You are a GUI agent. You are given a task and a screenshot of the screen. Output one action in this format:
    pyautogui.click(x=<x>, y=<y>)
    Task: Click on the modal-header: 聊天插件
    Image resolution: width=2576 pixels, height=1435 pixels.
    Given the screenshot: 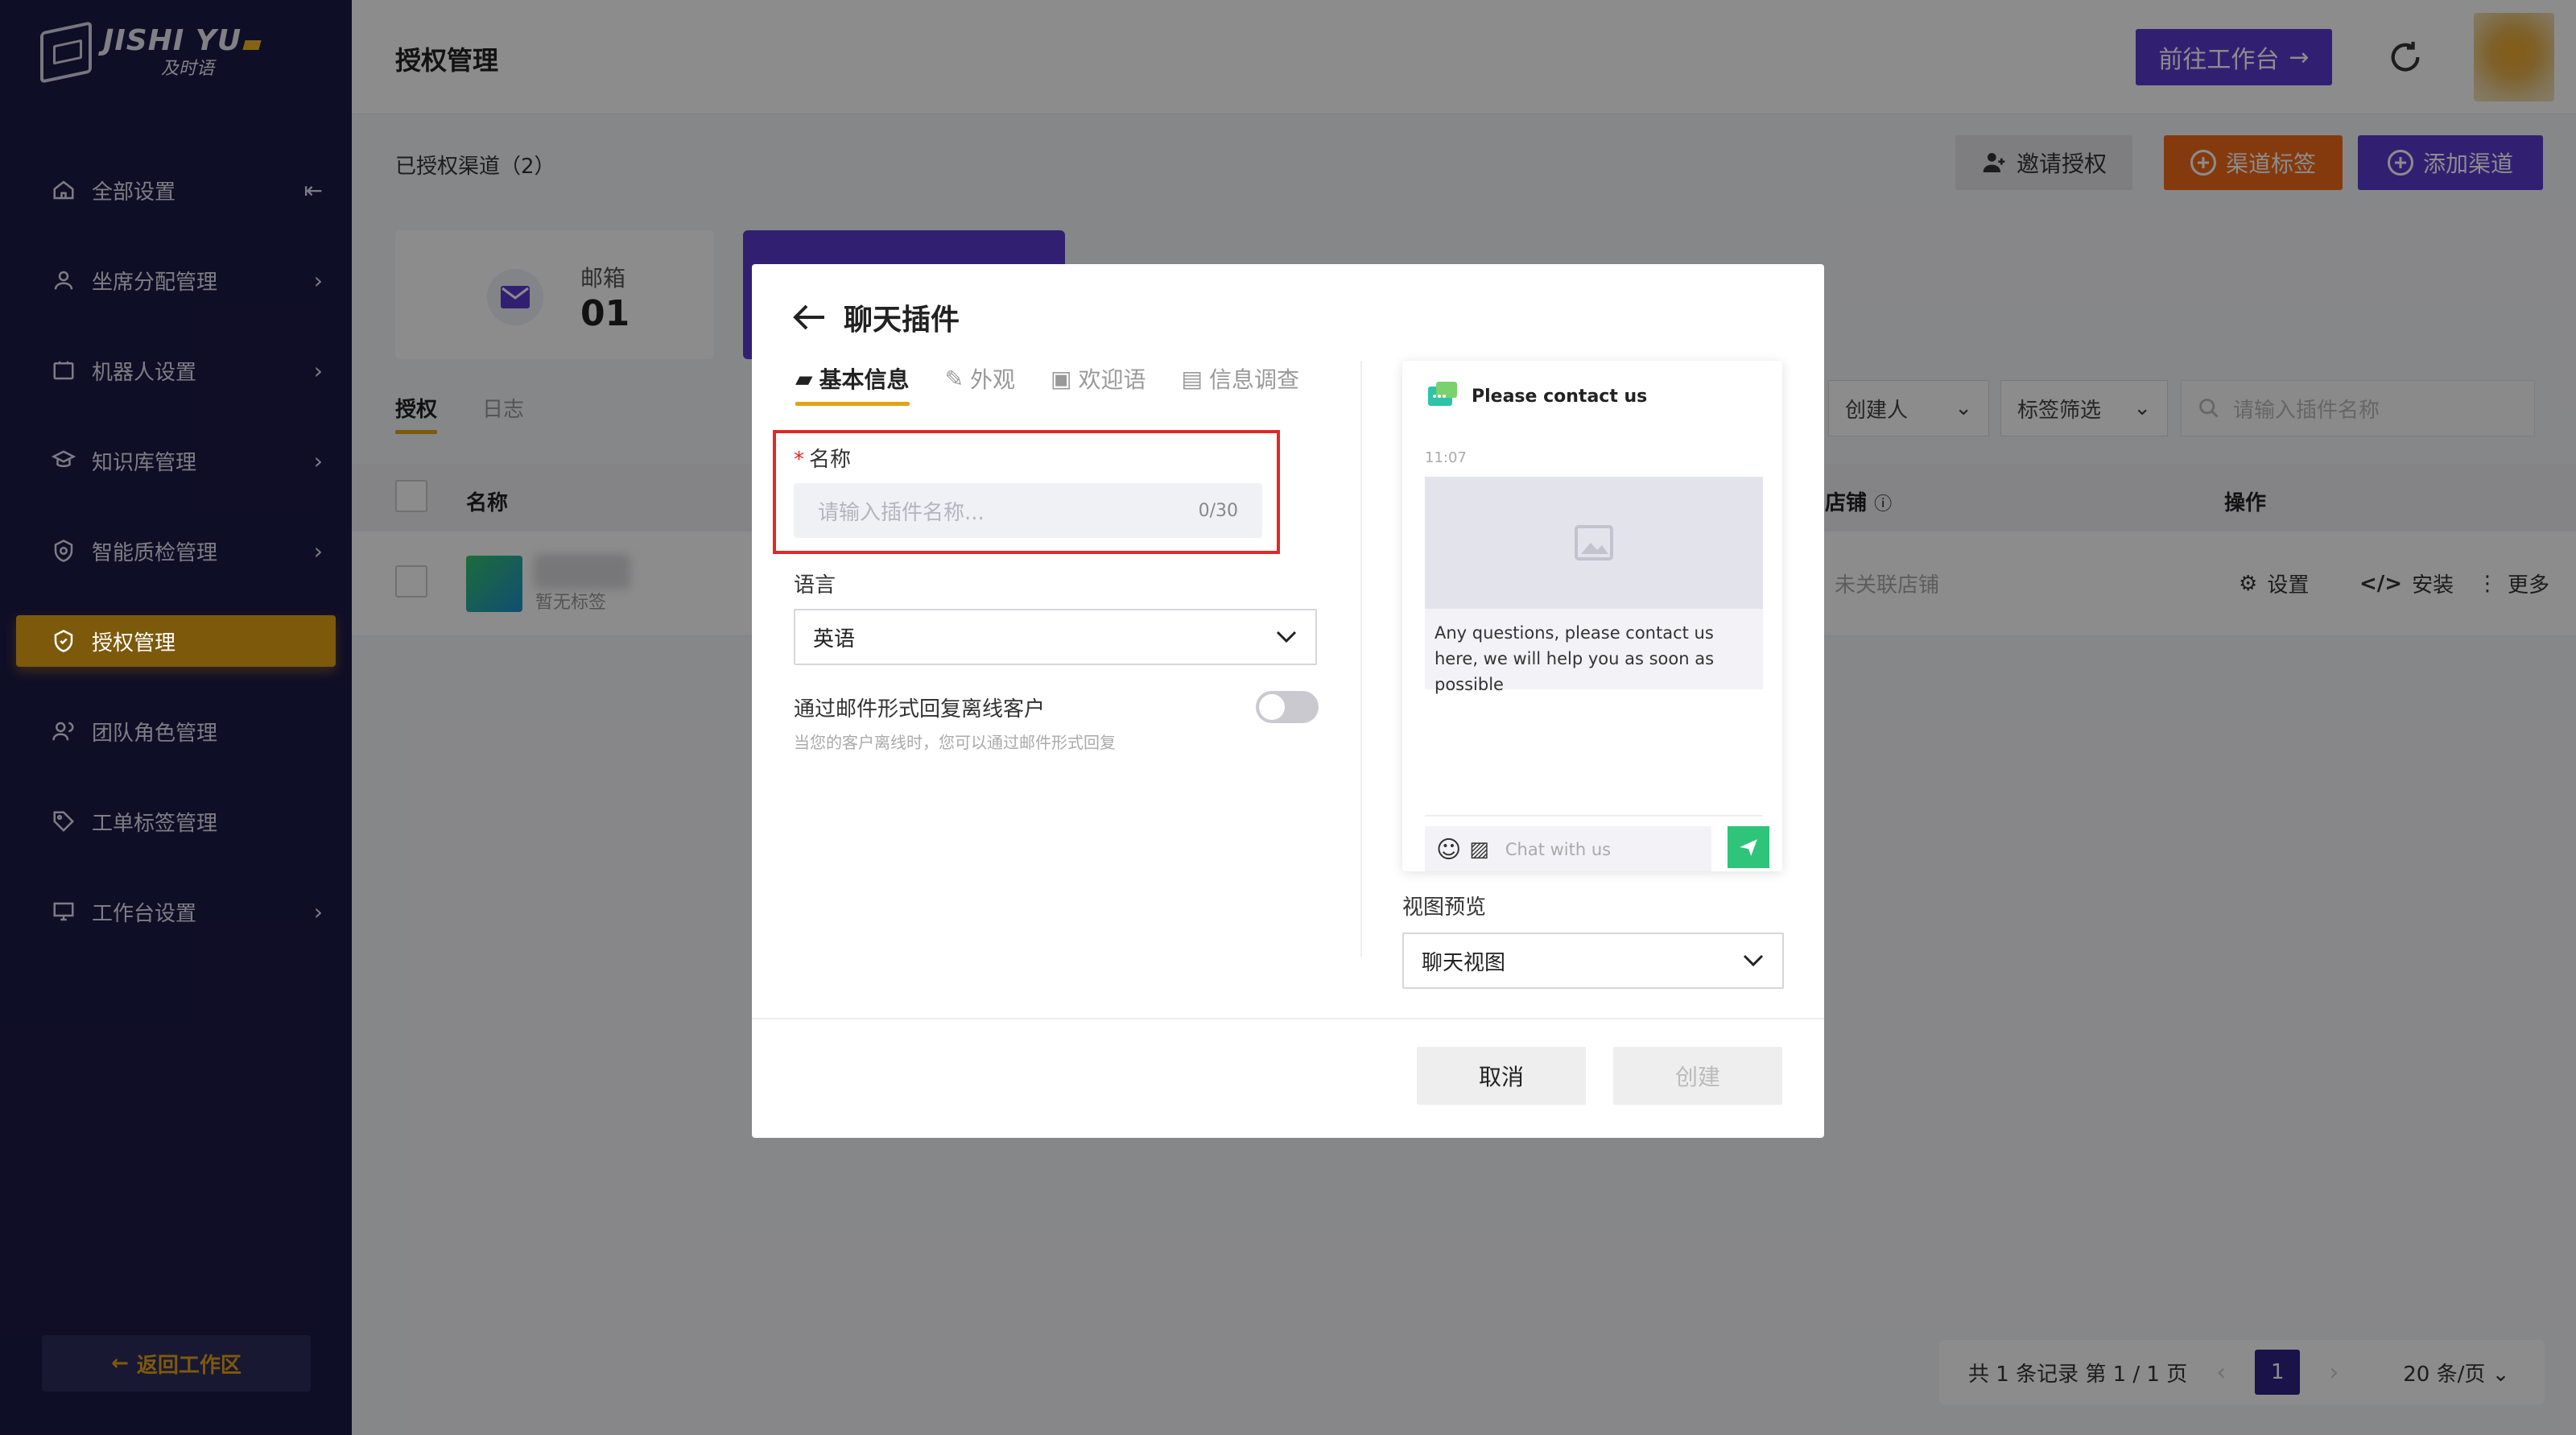 What is the action you would take?
    pyautogui.click(x=876, y=317)
    